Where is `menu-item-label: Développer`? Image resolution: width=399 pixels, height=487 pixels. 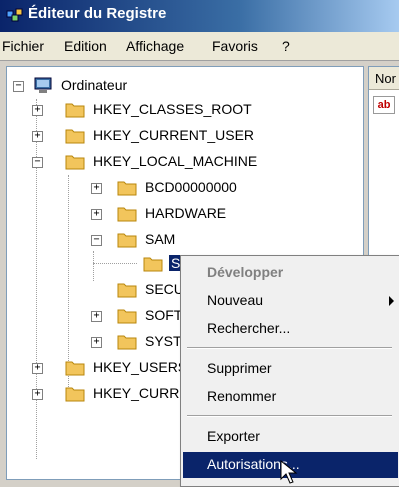 menu-item-label: Développer is located at coordinates (245, 272).